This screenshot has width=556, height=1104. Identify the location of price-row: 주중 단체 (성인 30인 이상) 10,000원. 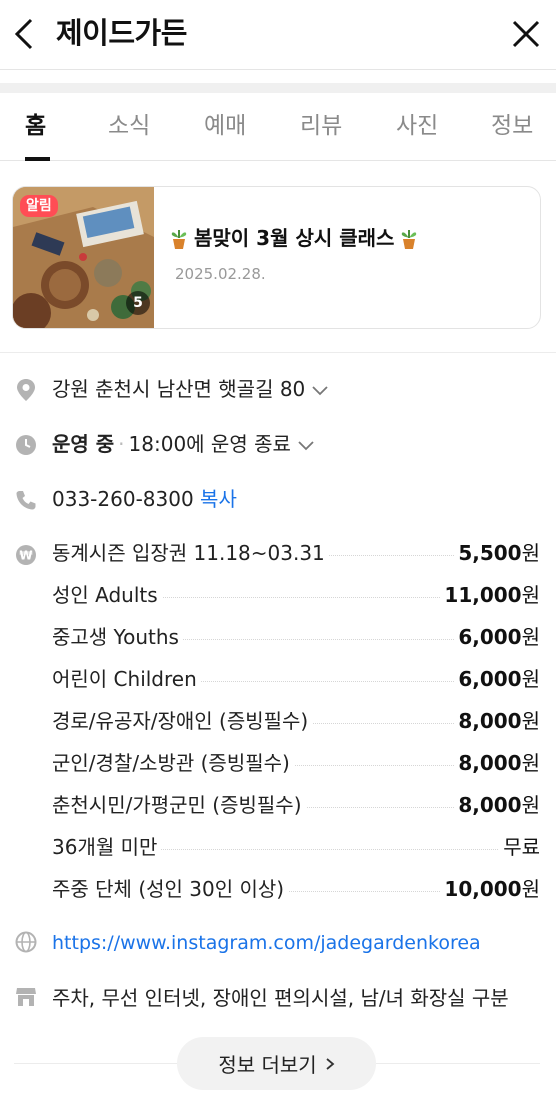
(296, 889).